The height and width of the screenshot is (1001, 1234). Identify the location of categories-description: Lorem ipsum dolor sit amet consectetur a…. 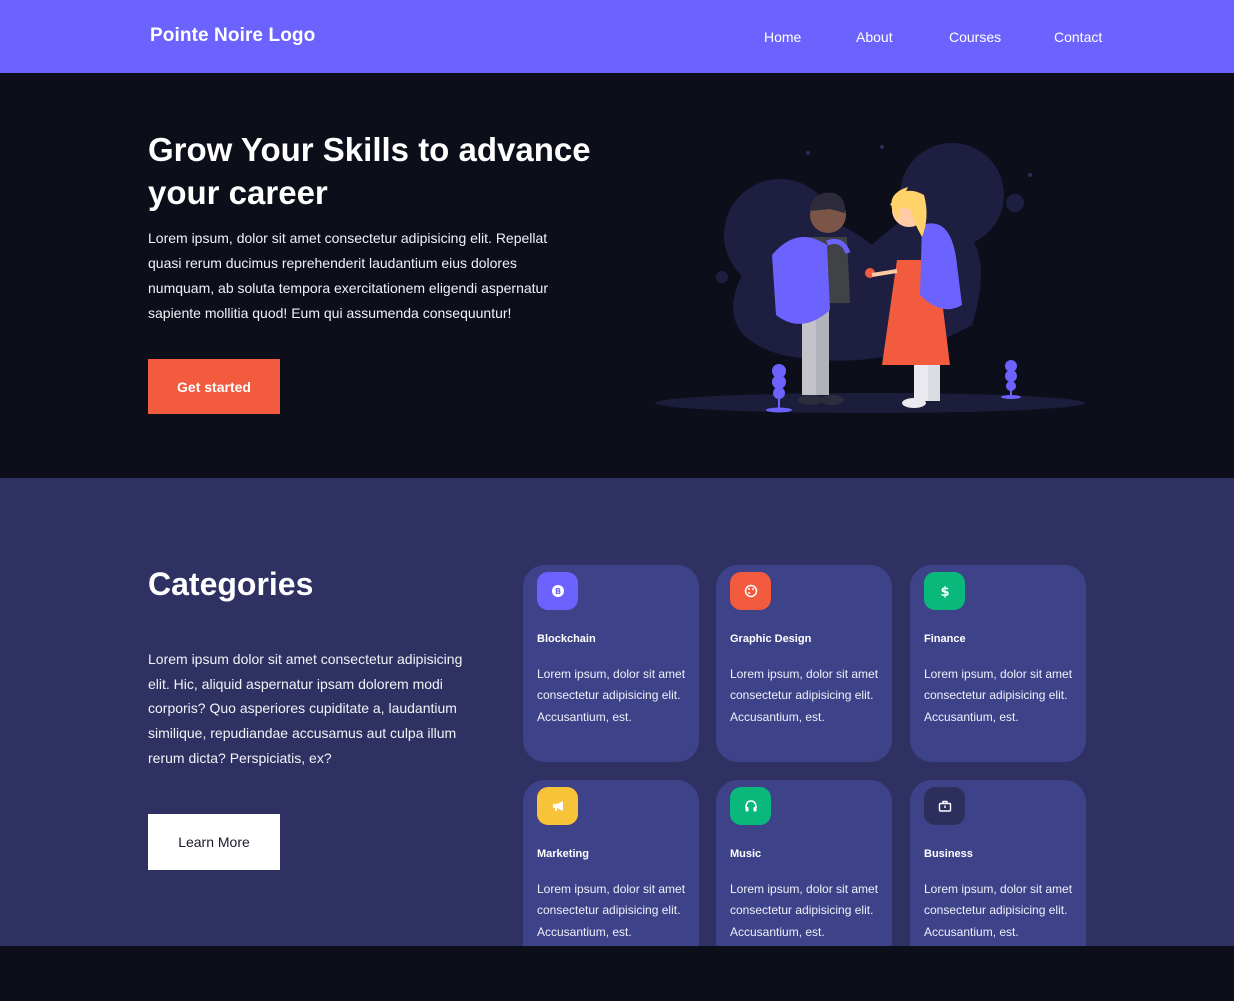
(305, 708).